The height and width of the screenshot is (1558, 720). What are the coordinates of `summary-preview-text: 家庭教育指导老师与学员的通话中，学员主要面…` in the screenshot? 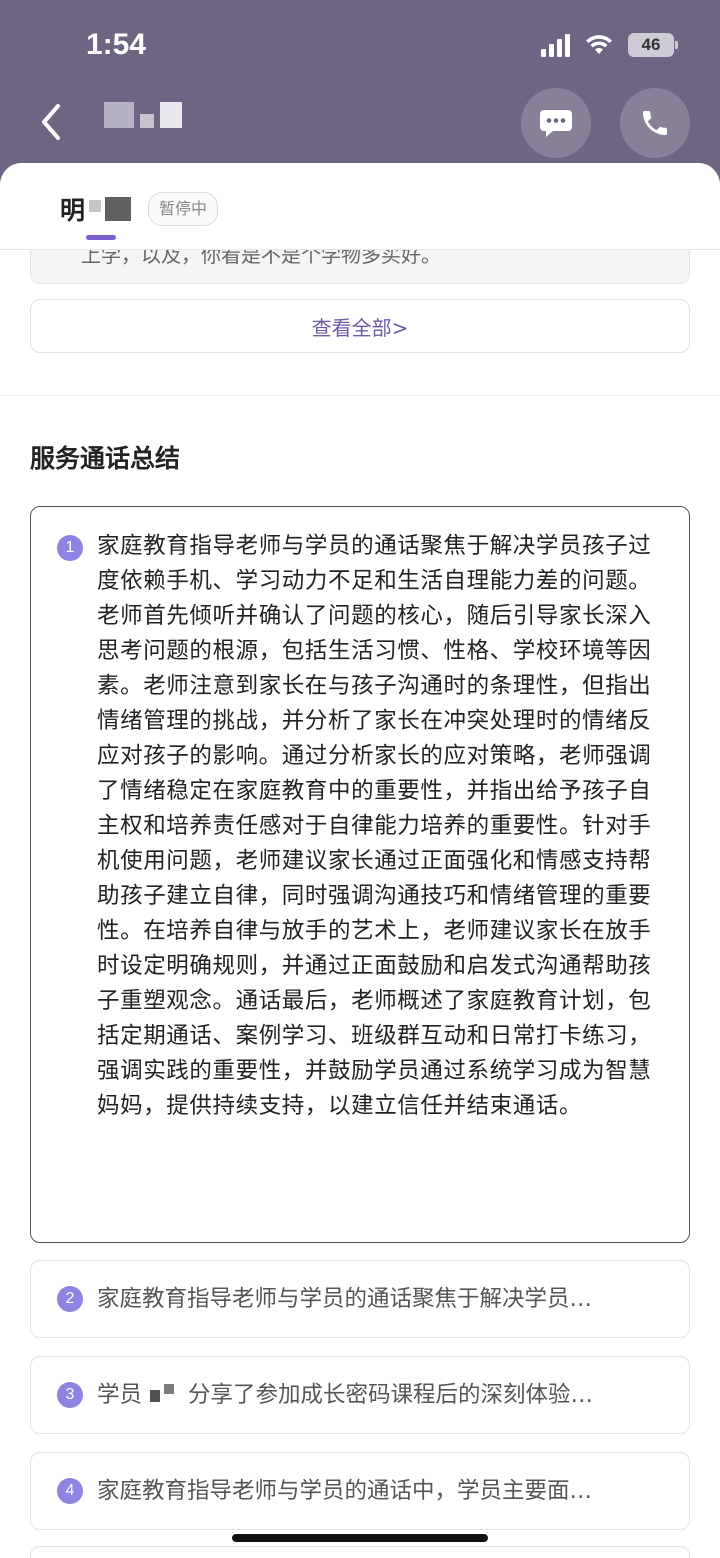 It's located at (345, 1491).